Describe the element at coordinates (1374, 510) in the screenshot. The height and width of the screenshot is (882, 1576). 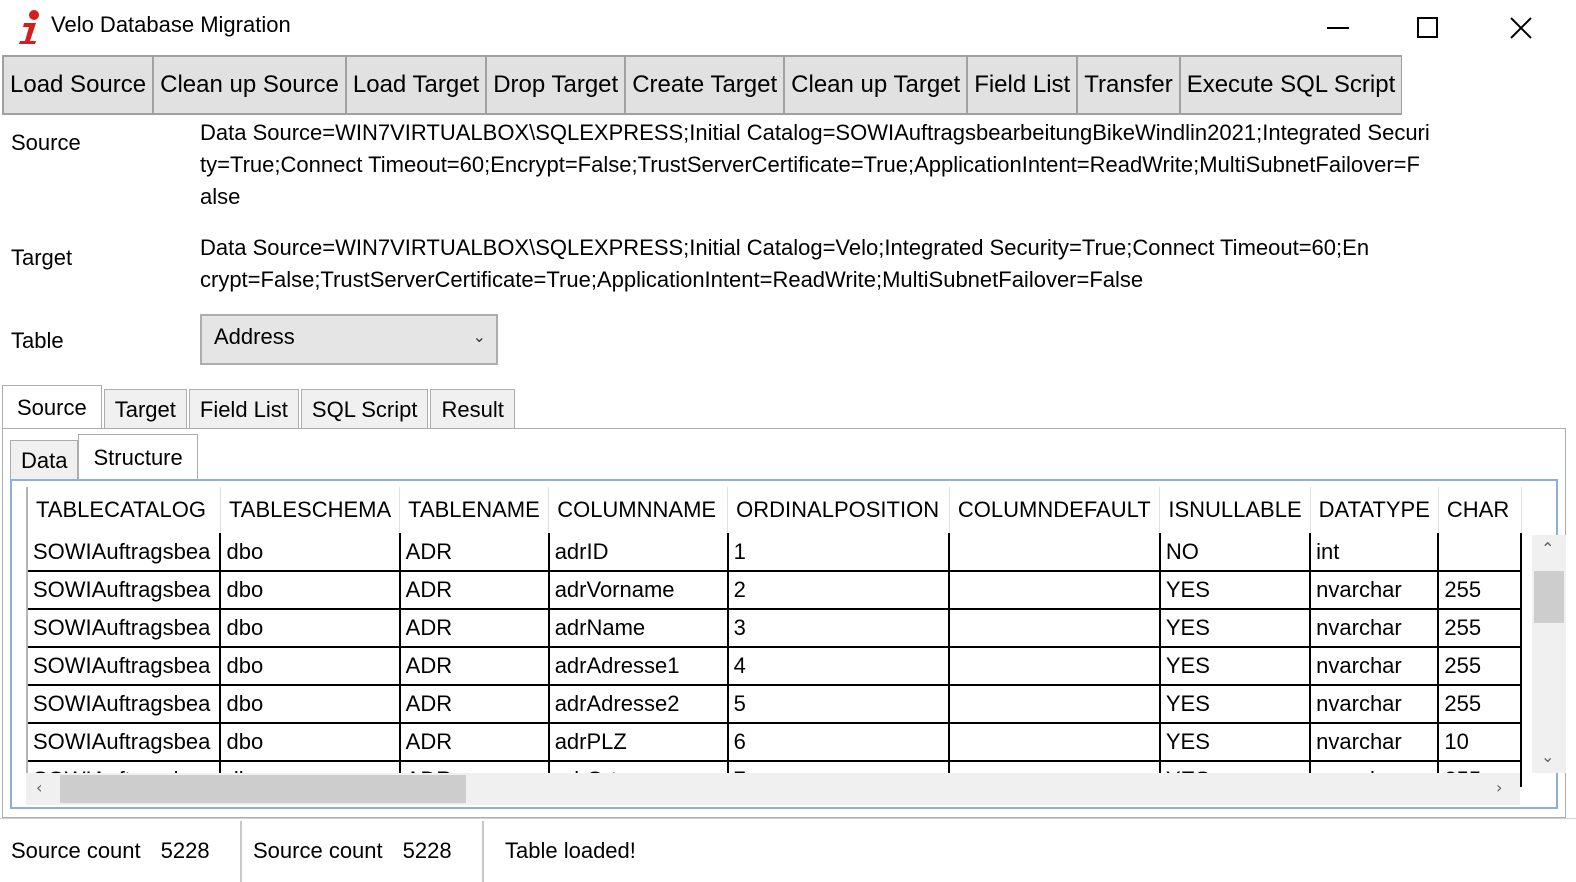
I see `column-header: DATATYPE` at that location.